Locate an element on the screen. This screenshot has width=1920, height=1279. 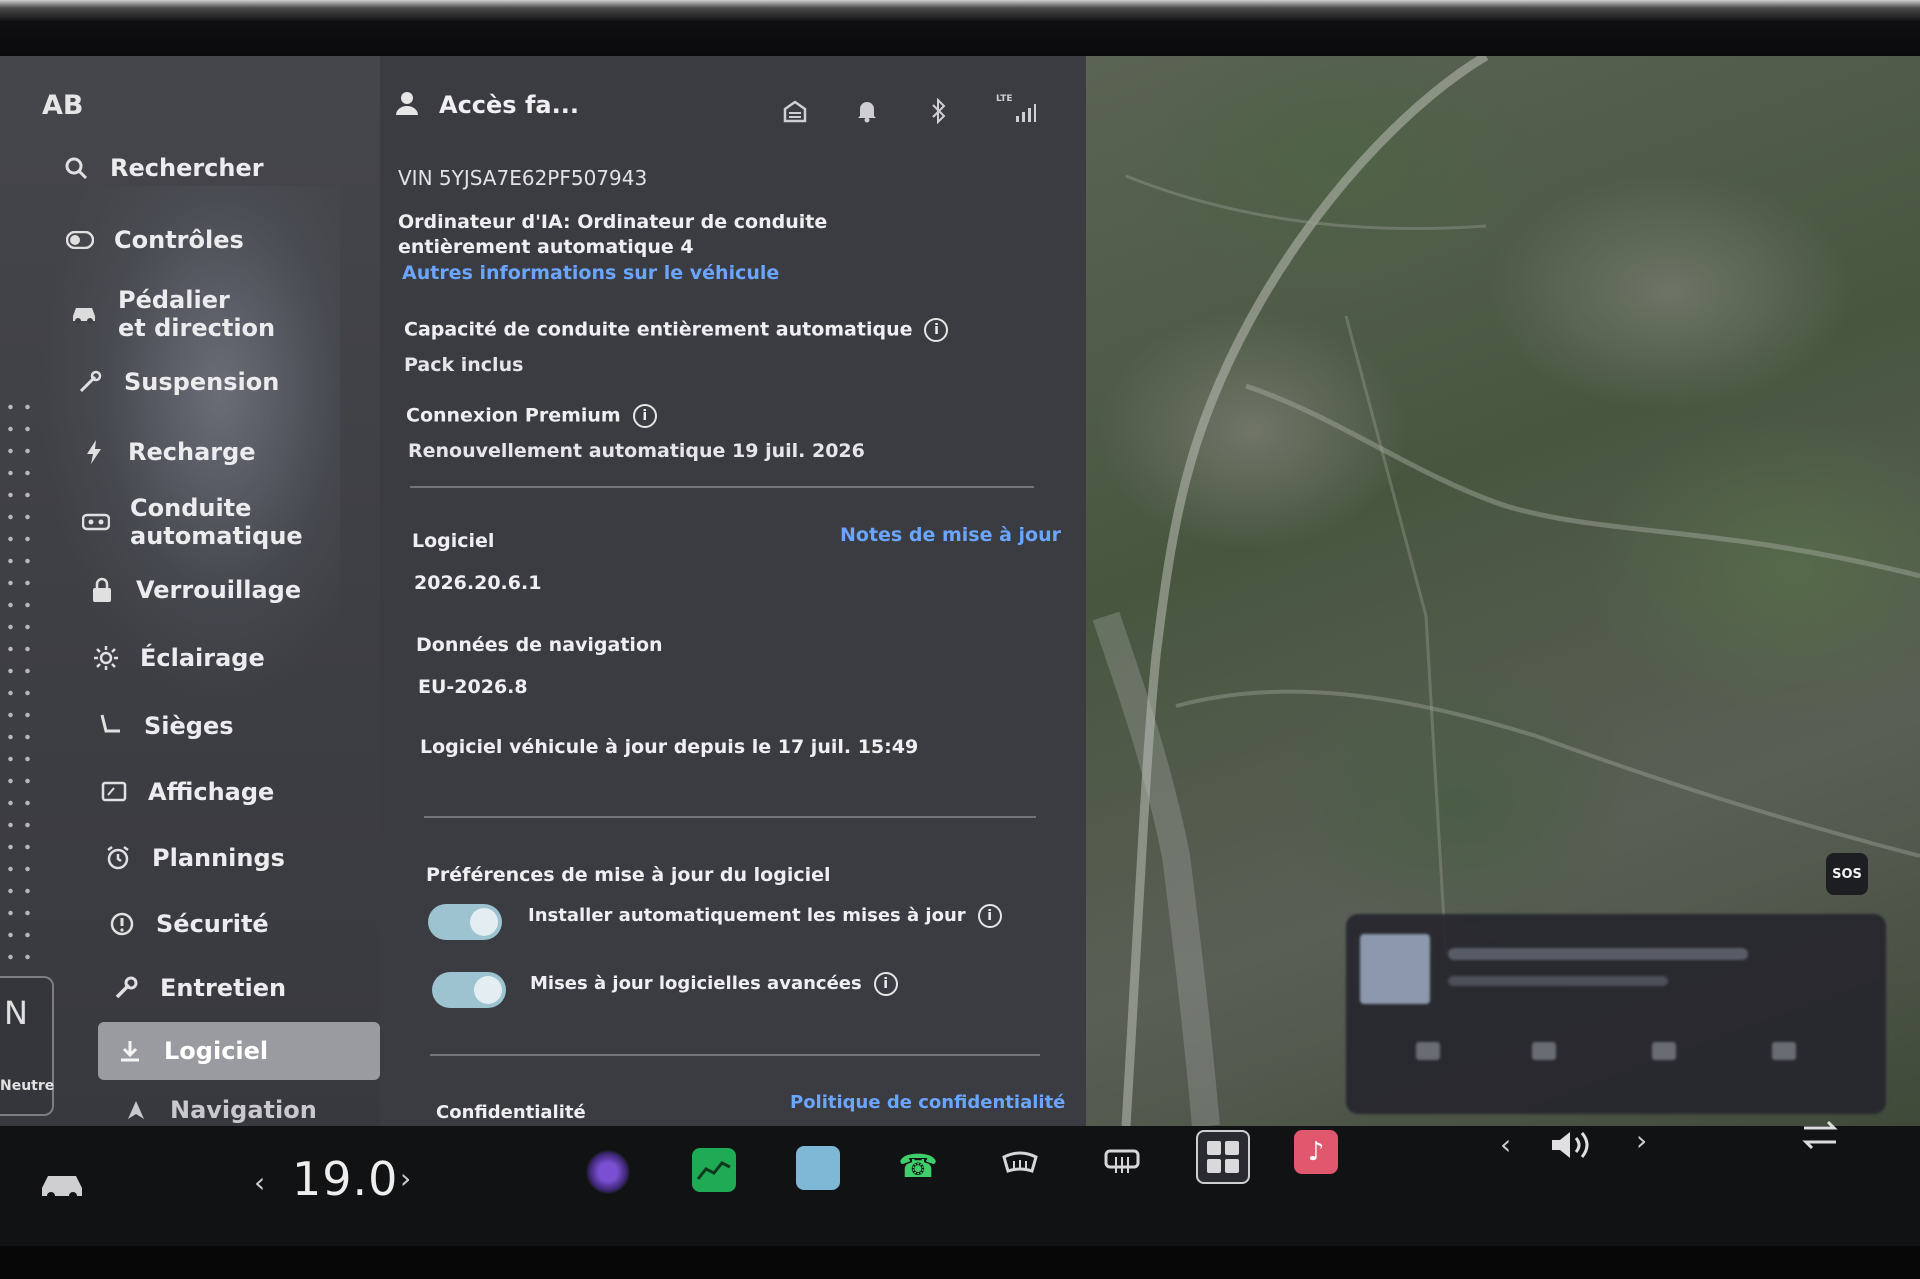
sidebar-item-lighting: Éclairage is located at coordinates (178, 658).